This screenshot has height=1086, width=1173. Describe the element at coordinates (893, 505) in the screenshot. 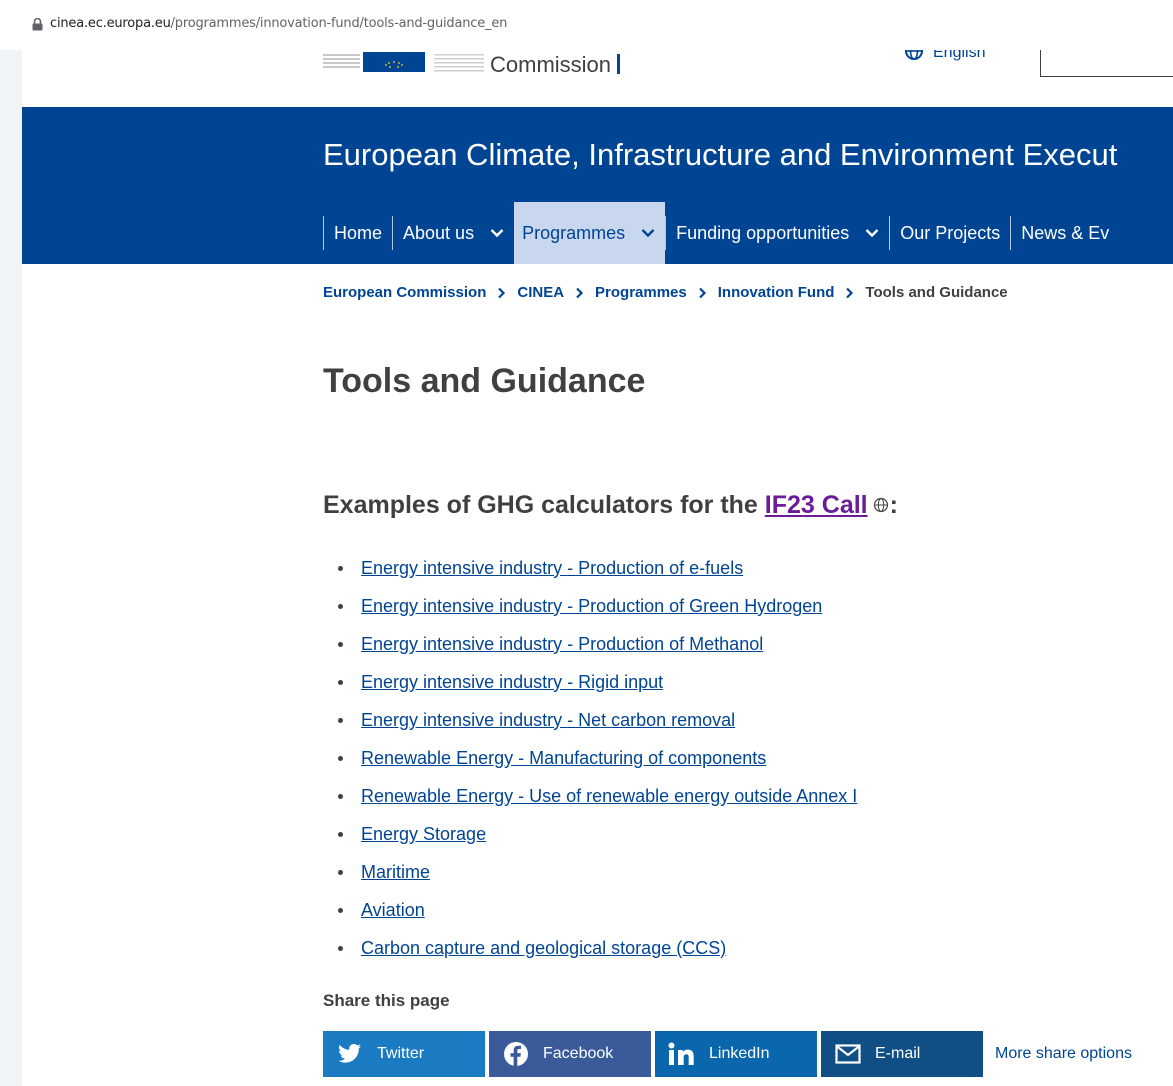

I see `section-heading-suffix: :` at that location.